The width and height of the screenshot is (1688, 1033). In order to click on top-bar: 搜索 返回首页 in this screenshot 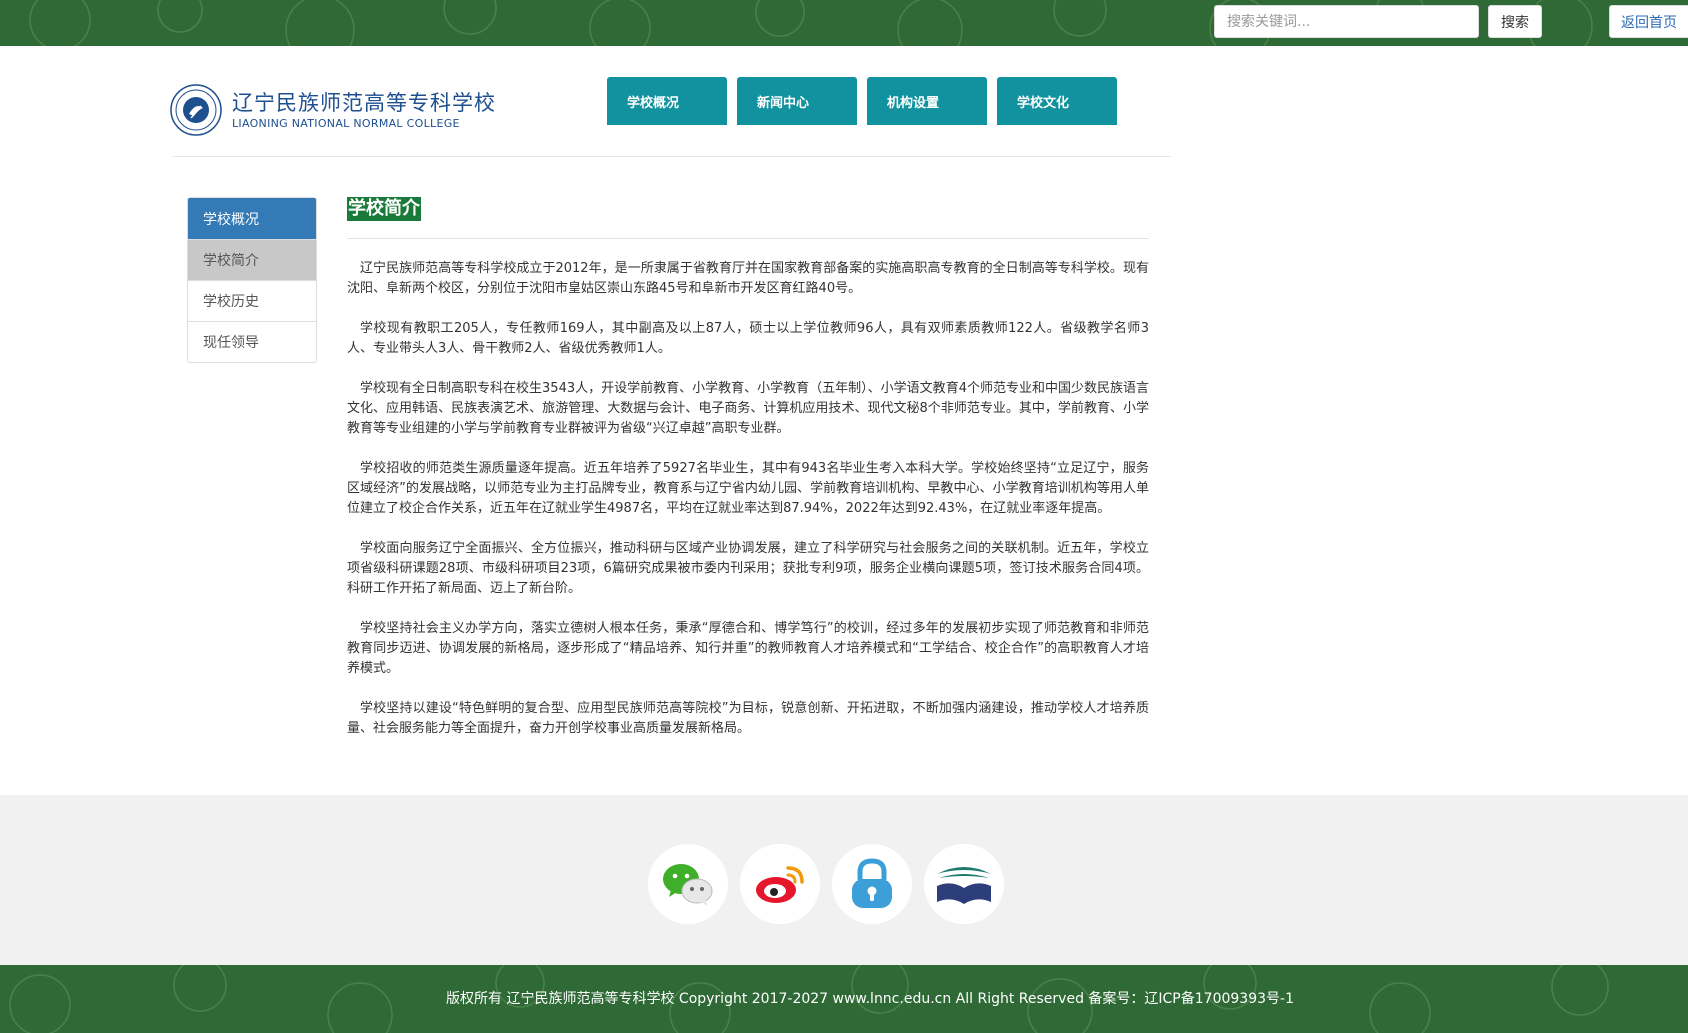, I will do `click(844, 23)`.